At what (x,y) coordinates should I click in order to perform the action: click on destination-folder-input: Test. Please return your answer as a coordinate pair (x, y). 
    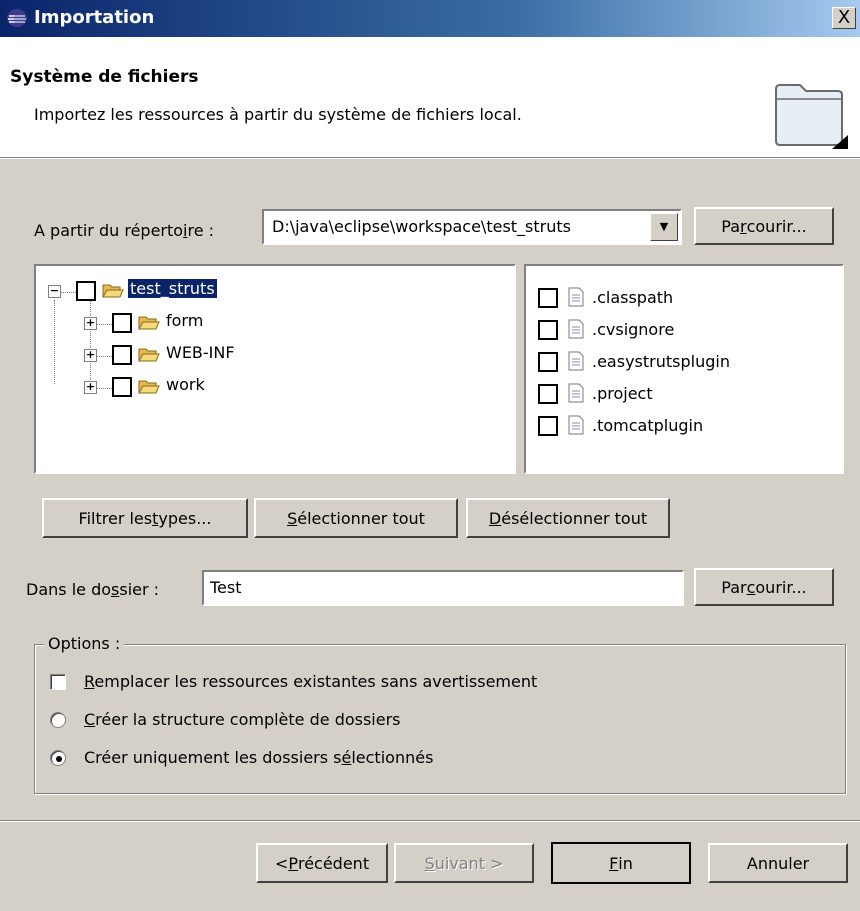
    Looking at the image, I should click on (443, 588).